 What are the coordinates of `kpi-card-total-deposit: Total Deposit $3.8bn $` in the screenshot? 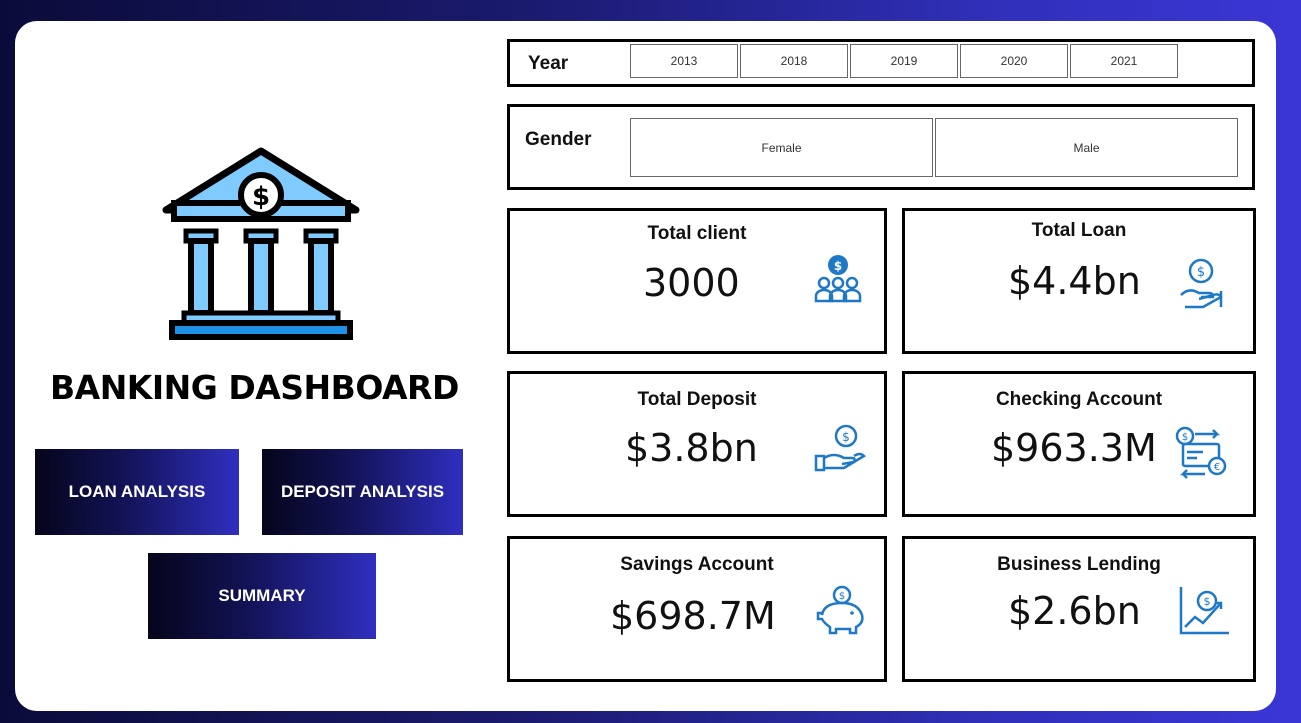 It's located at (697, 444).